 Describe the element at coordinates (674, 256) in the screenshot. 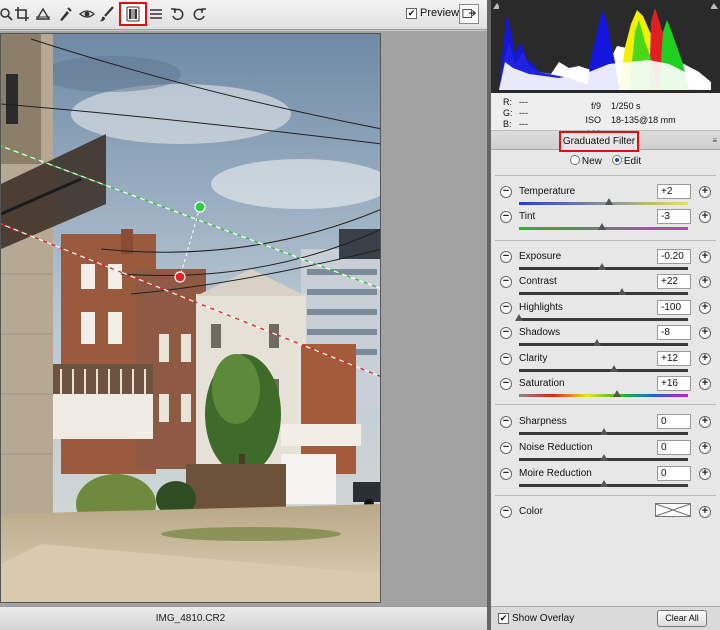

I see `exposure-value-field: -0.20` at that location.